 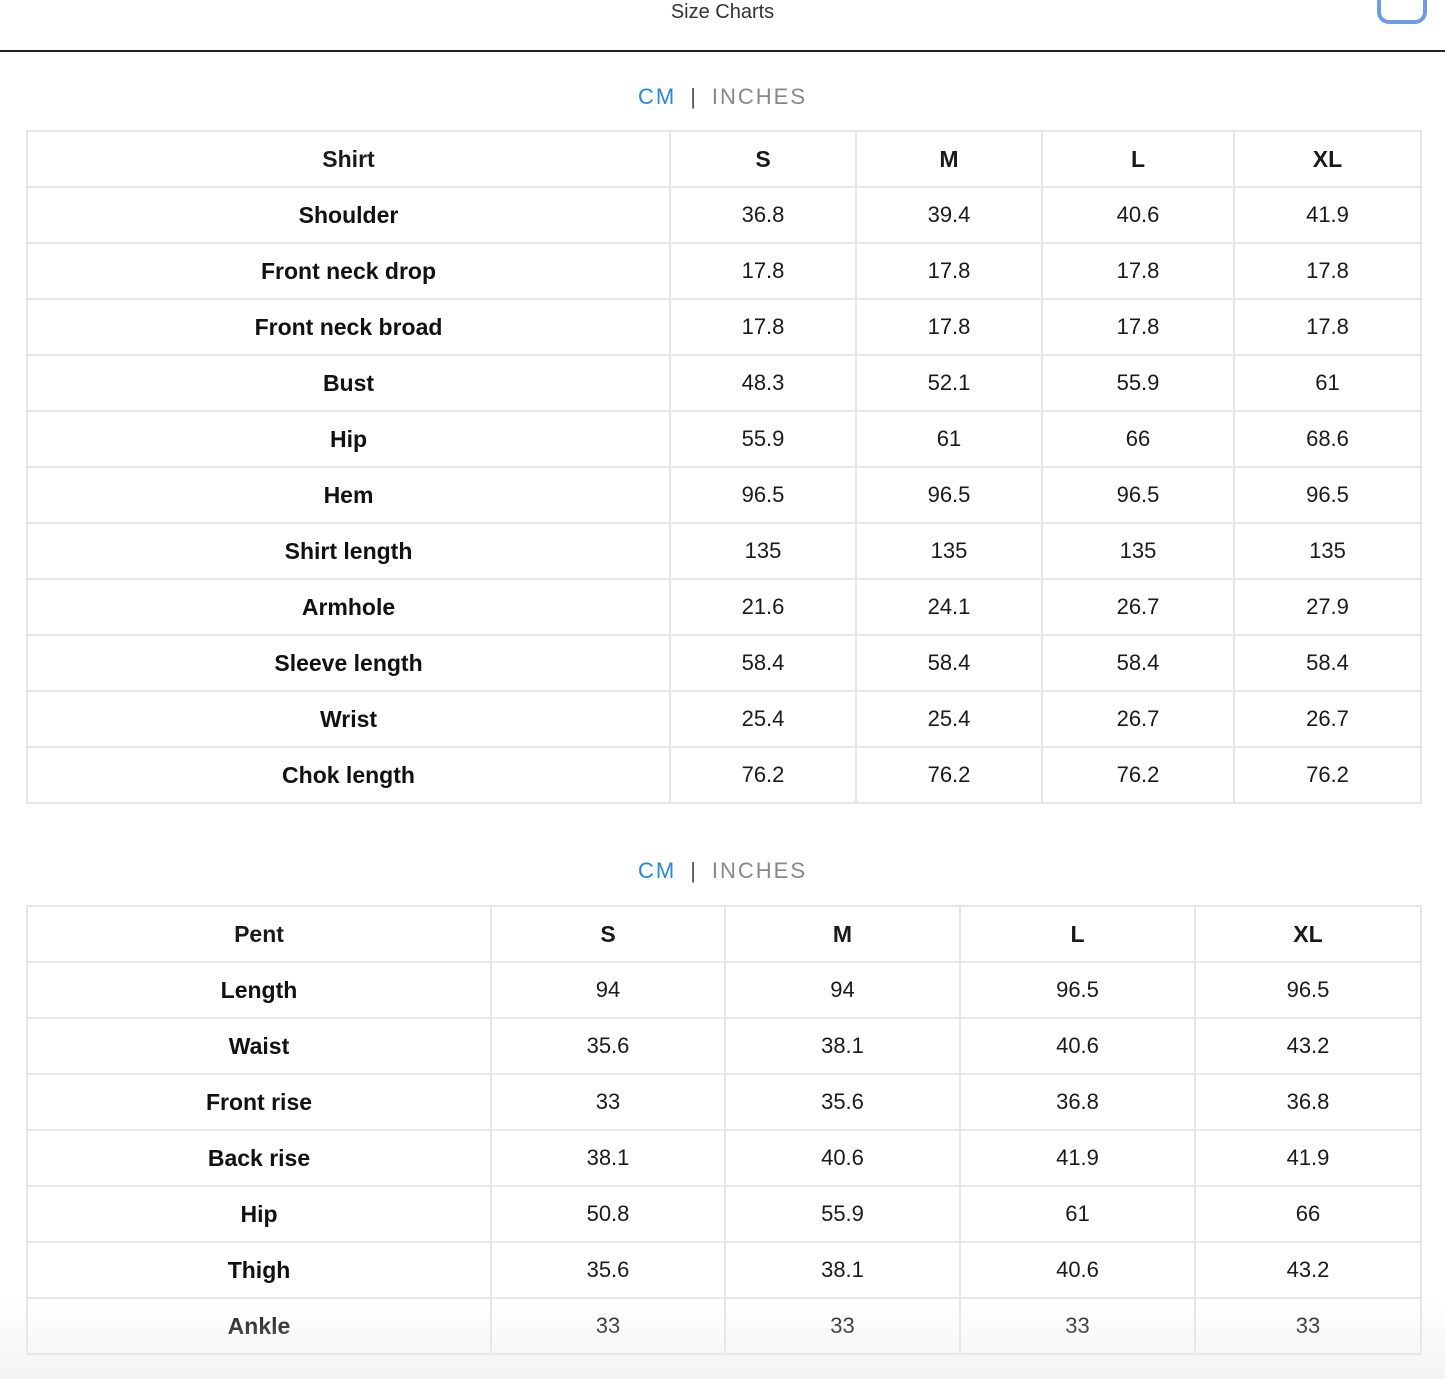 I want to click on table-row: Length 94 94 96.5 96.5, so click(x=724, y=990).